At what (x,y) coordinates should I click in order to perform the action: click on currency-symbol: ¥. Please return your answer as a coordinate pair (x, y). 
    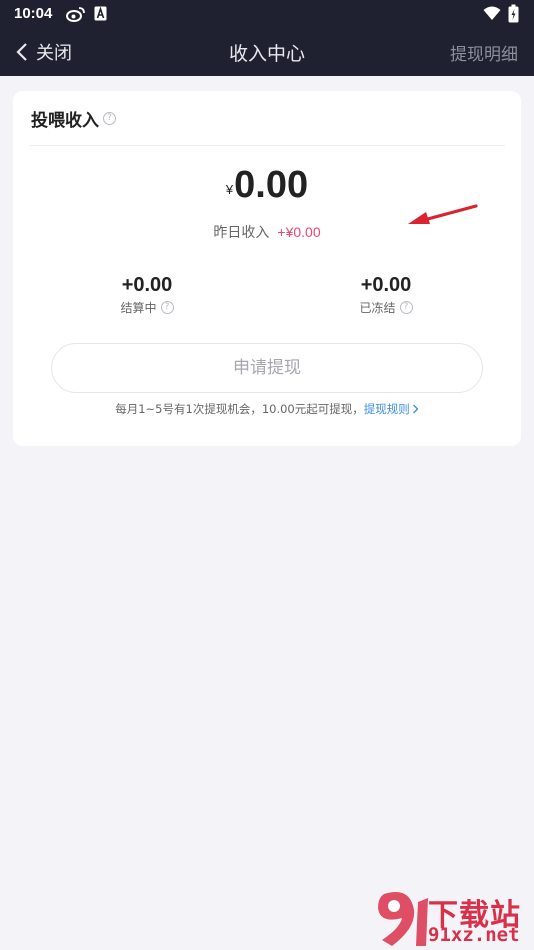
    Looking at the image, I should click on (229, 189).